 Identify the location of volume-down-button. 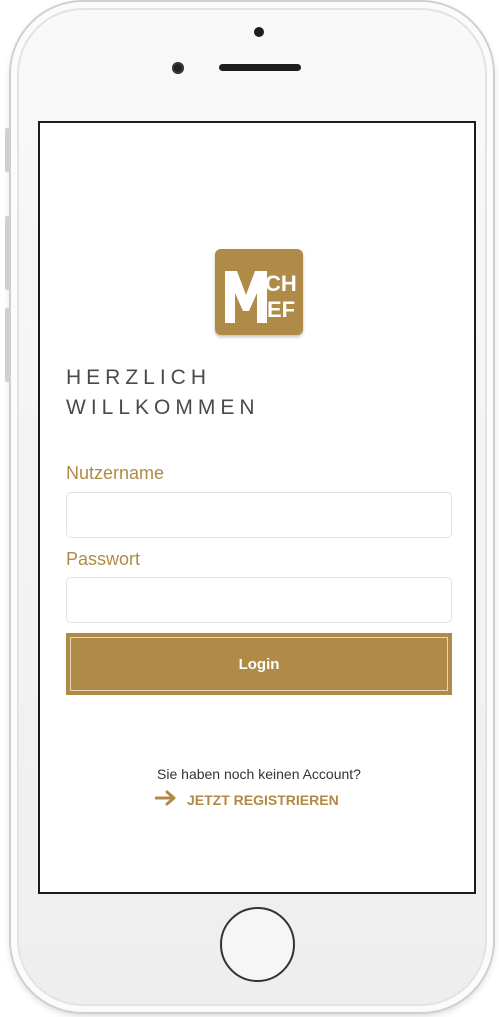
(7, 345).